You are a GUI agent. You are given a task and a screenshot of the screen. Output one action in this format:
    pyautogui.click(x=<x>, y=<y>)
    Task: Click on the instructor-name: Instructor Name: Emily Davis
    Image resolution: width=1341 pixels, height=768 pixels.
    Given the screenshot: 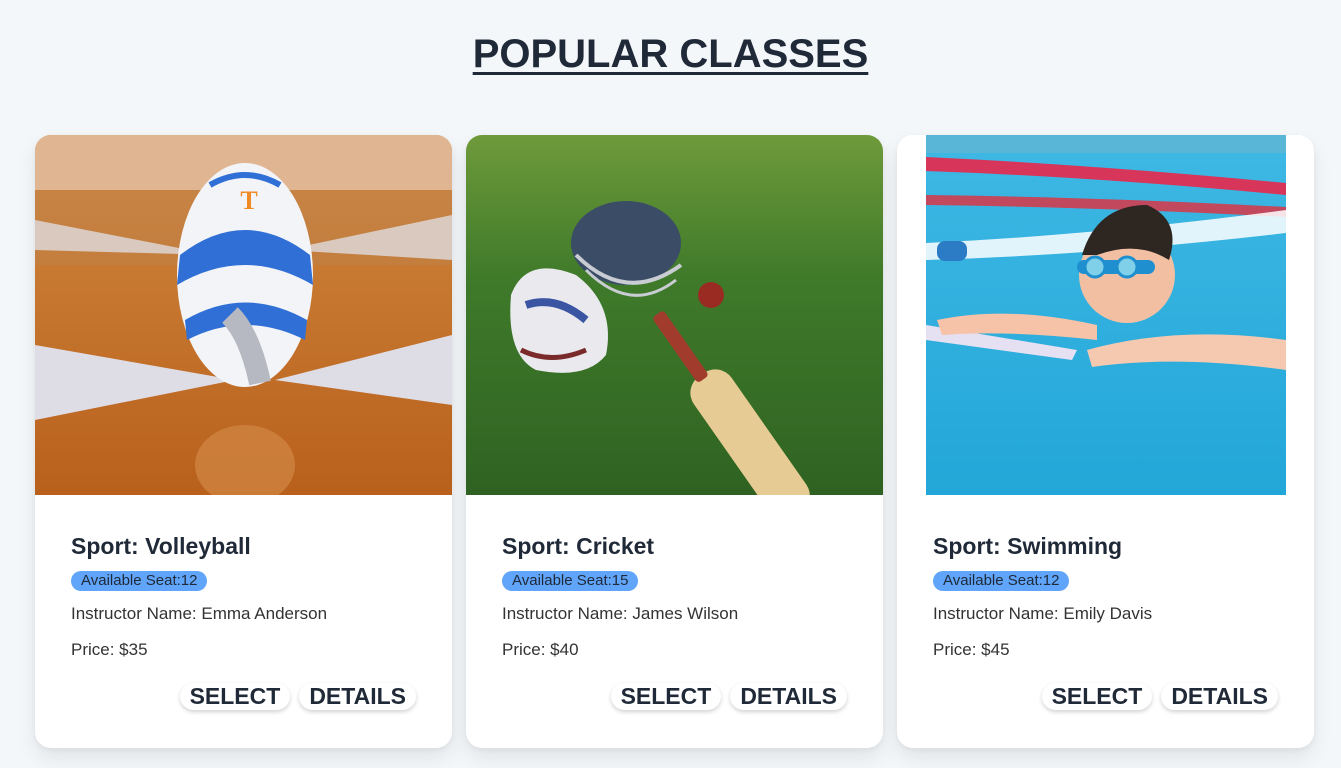 What is the action you would take?
    pyautogui.click(x=1043, y=613)
    